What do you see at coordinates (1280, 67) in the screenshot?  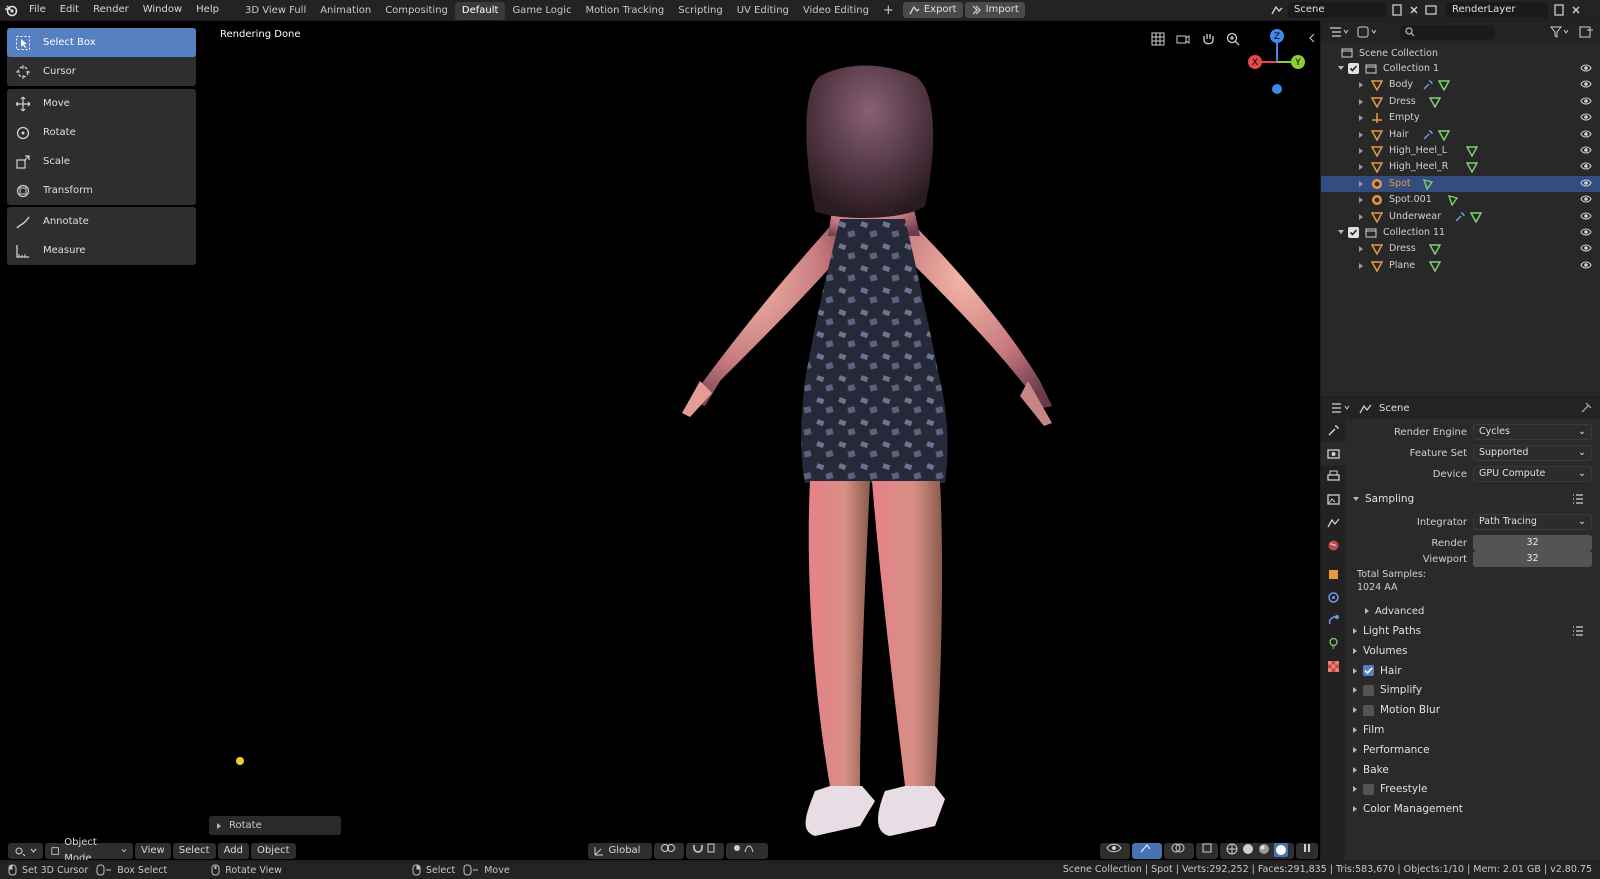 I see `axis-gizmo: Z X Y` at bounding box center [1280, 67].